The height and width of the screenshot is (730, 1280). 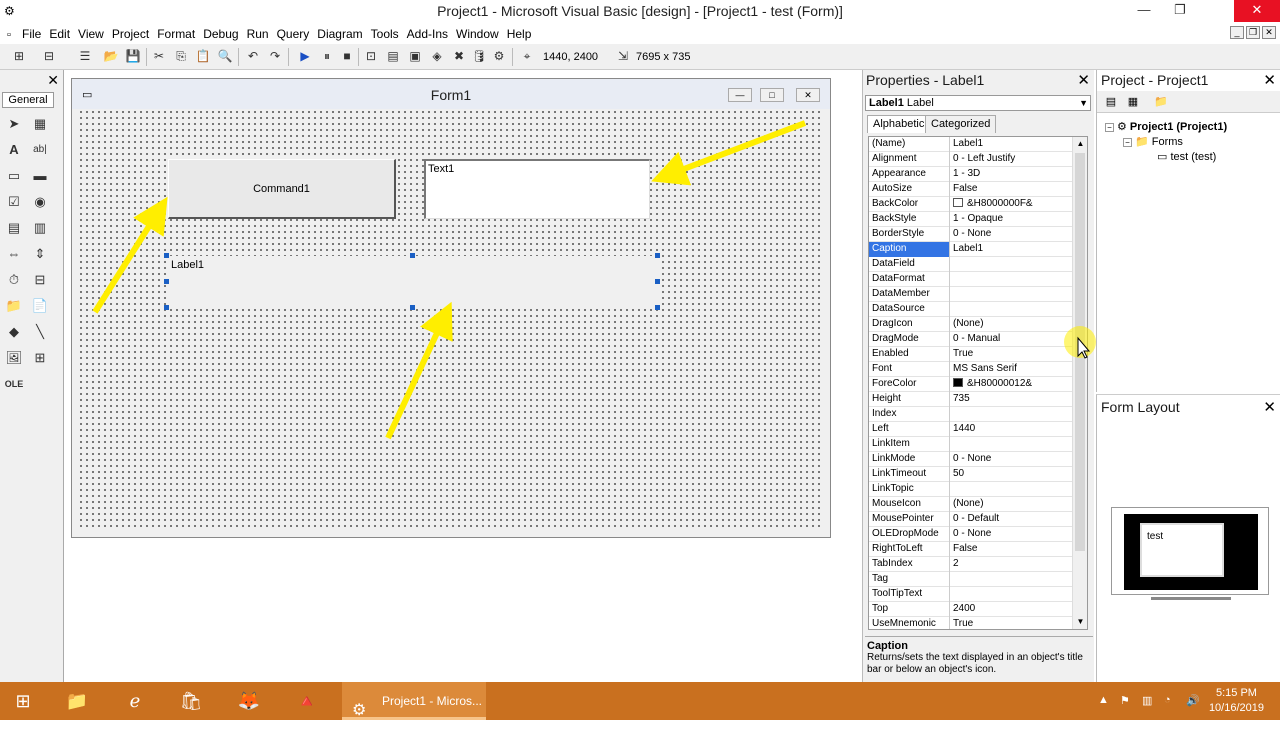 I want to click on cut-icon: ✂, so click(x=159, y=56).